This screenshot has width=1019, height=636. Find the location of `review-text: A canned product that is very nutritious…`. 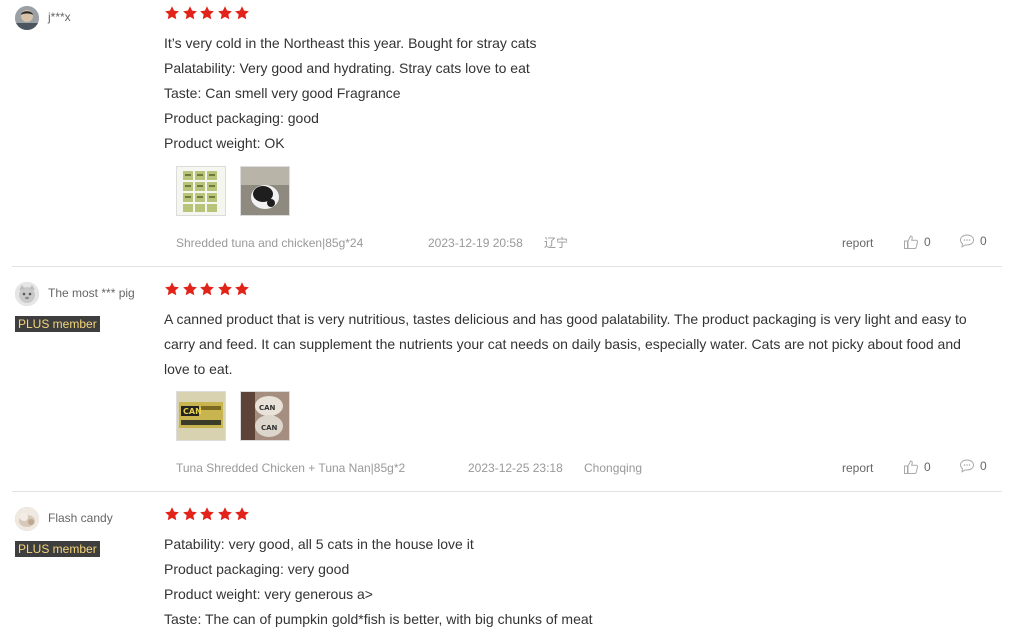

review-text: A canned product that is very nutritious… is located at coordinates (565, 344).